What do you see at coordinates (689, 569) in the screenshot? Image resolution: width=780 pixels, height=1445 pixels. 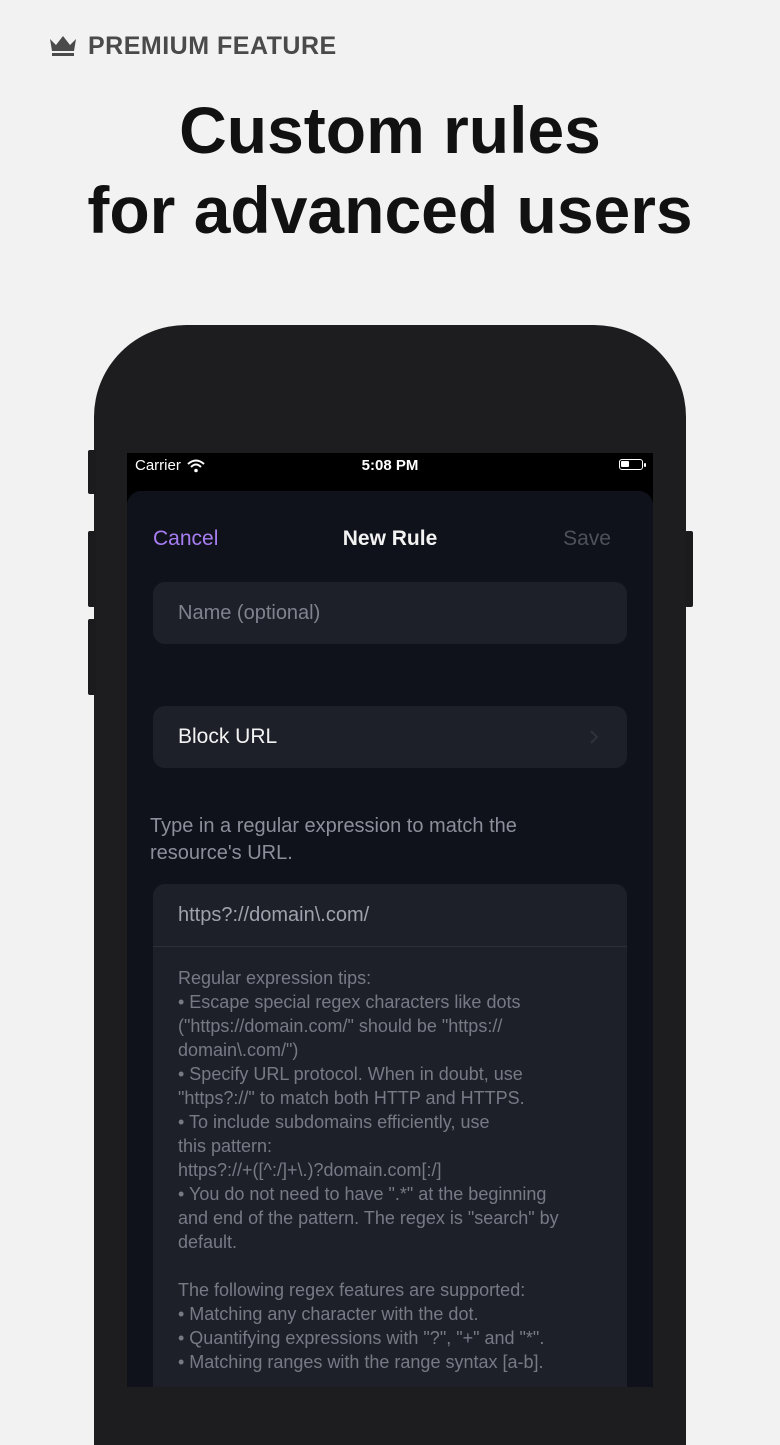 I see `phone-power-button` at bounding box center [689, 569].